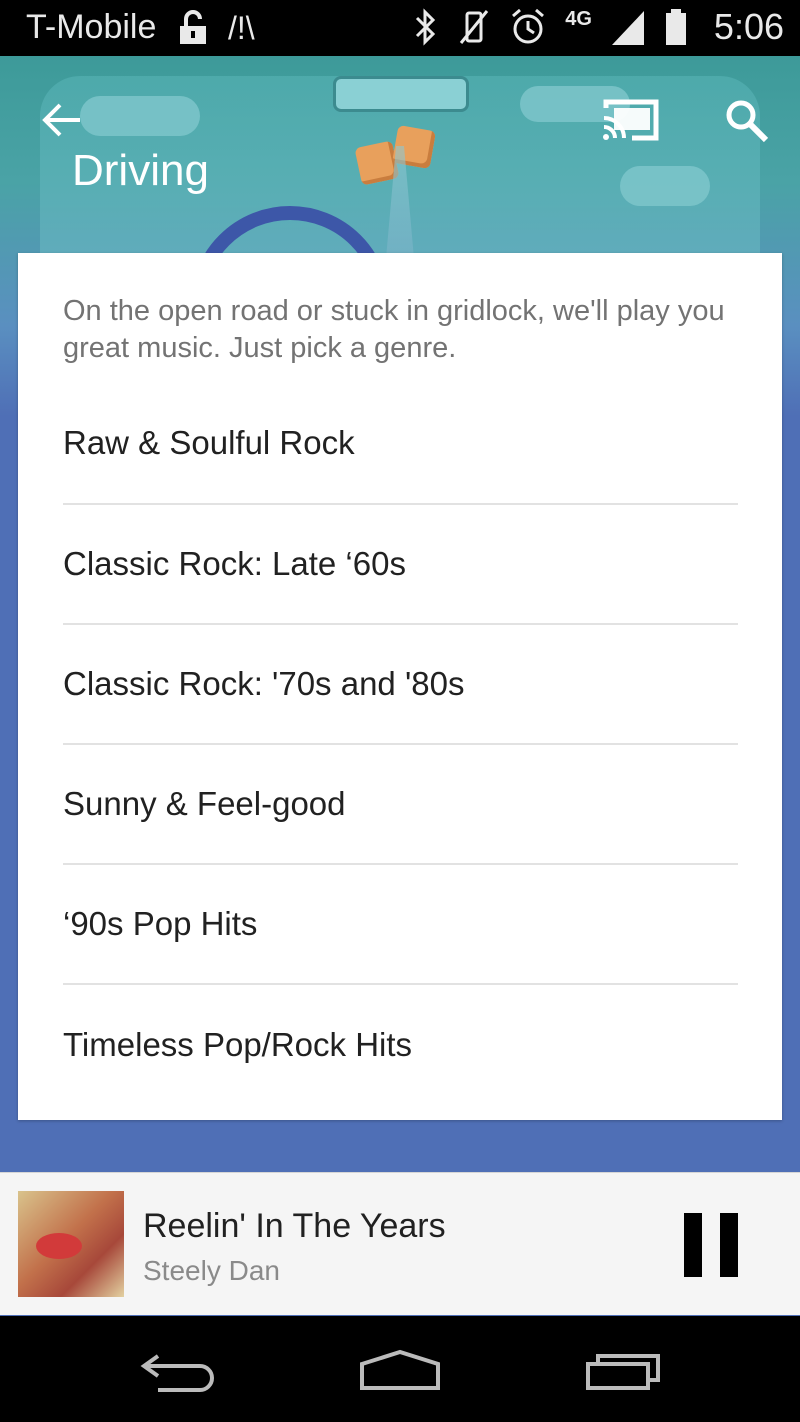  I want to click on unlocked-icon, so click(193, 27).